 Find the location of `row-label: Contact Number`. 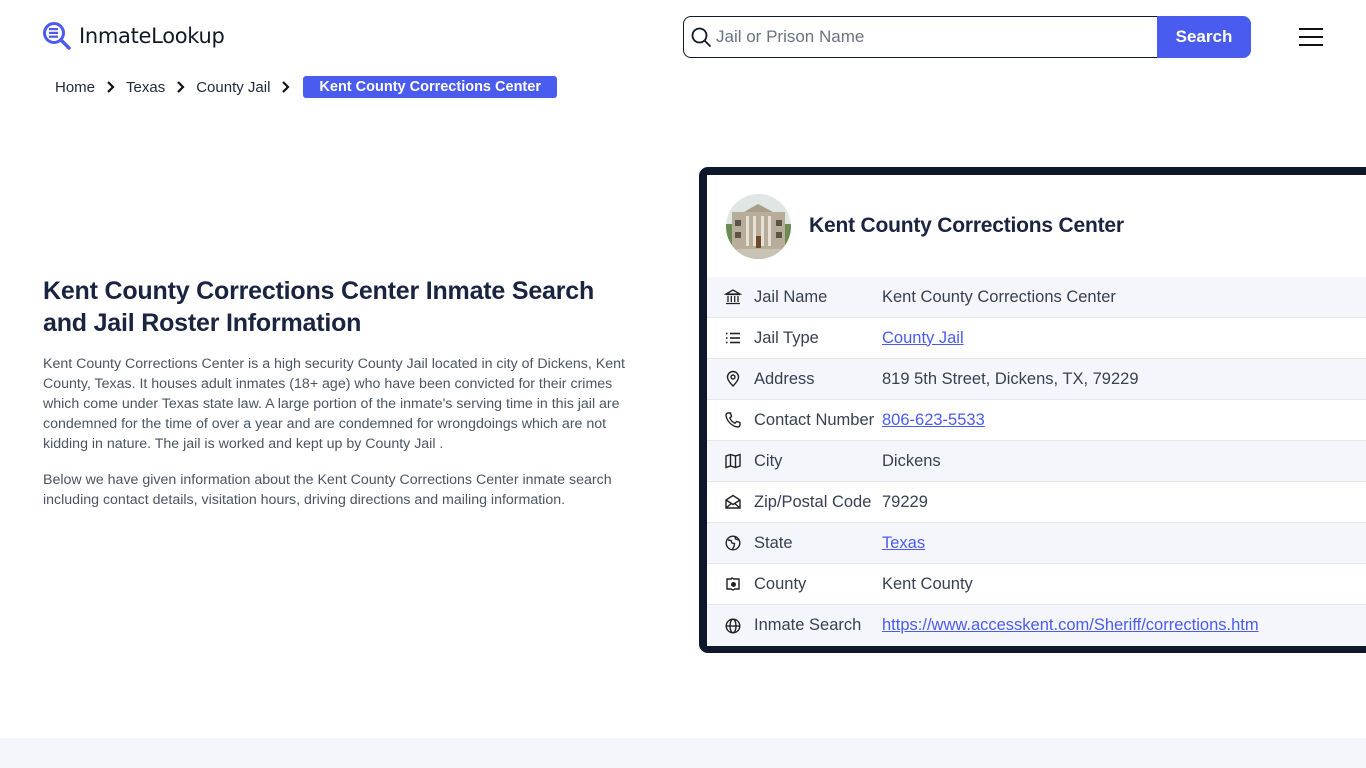

row-label: Contact Number is located at coordinates (814, 419).